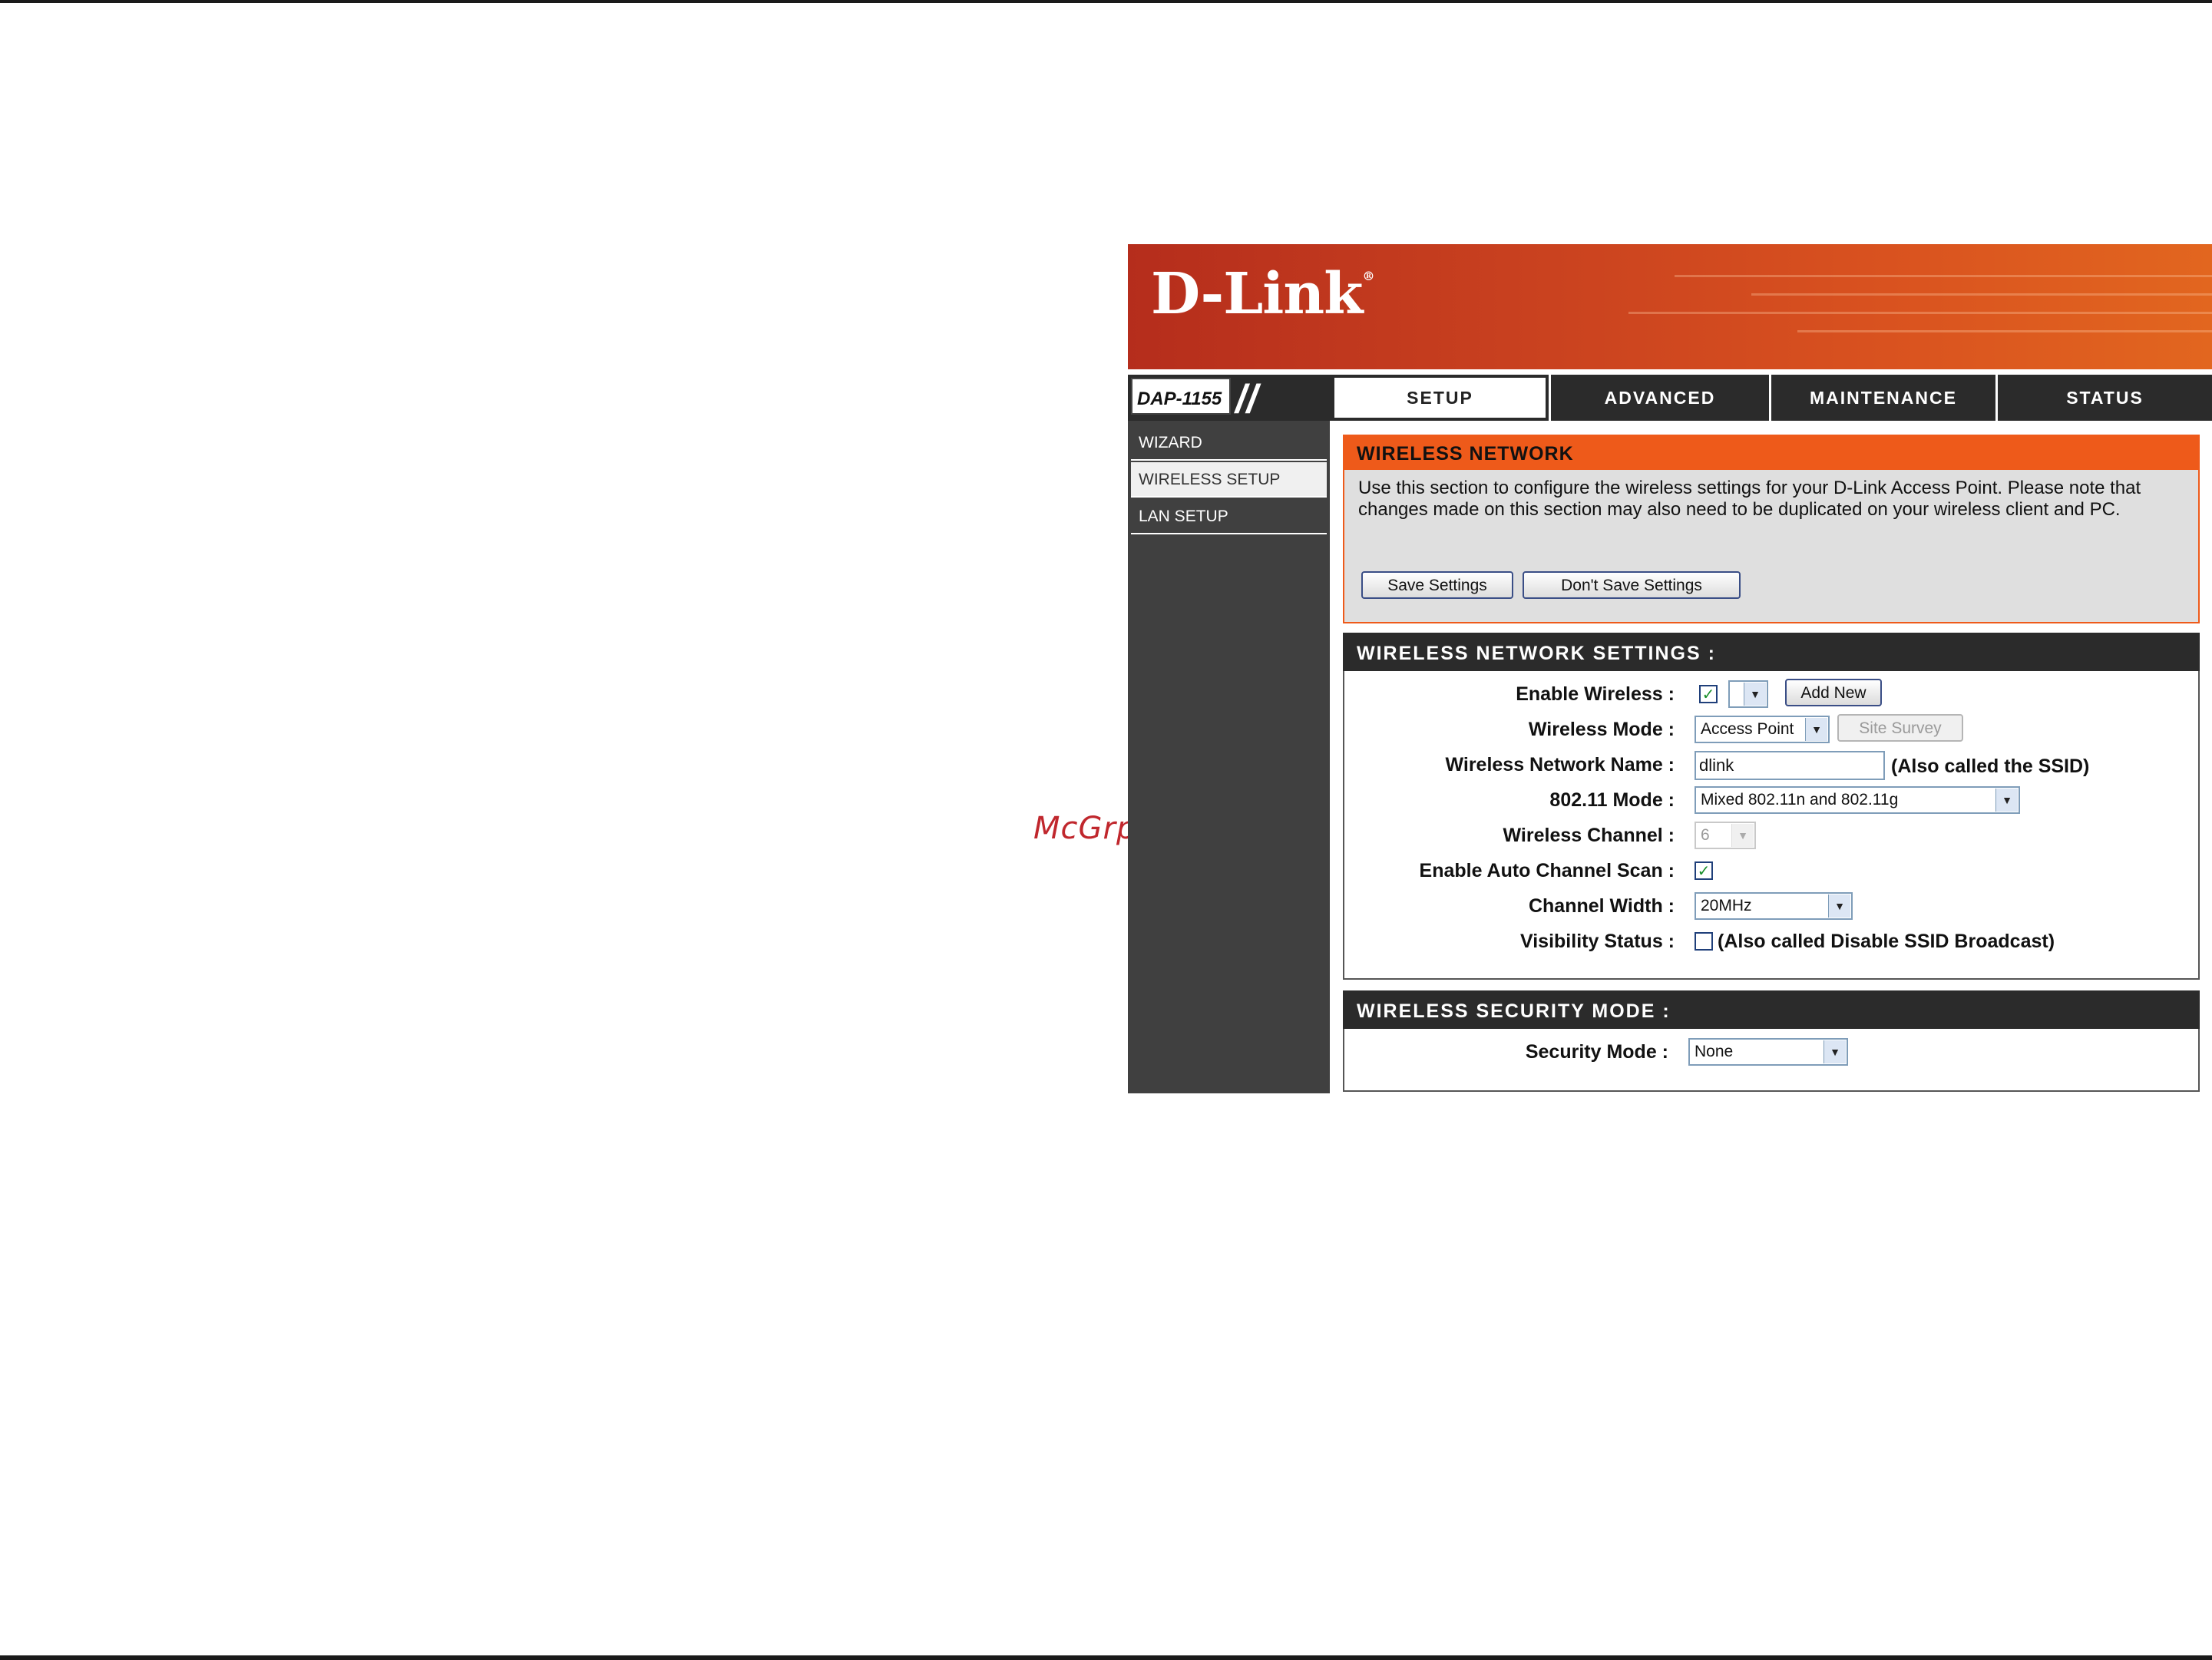 The height and width of the screenshot is (1660, 2212). What do you see at coordinates (1229, 757) in the screenshot?
I see `sidebar: WIZARD WIRELESS SETUP LAN SETUP` at bounding box center [1229, 757].